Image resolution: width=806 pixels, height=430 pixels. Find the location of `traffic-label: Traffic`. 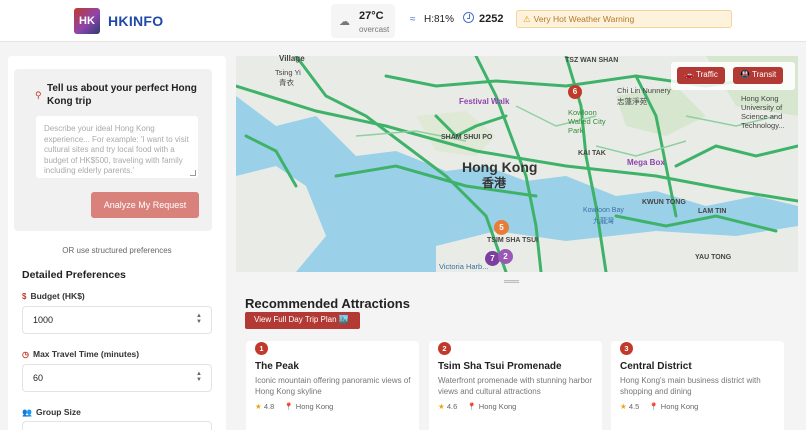

traffic-label: Traffic is located at coordinates (707, 74).